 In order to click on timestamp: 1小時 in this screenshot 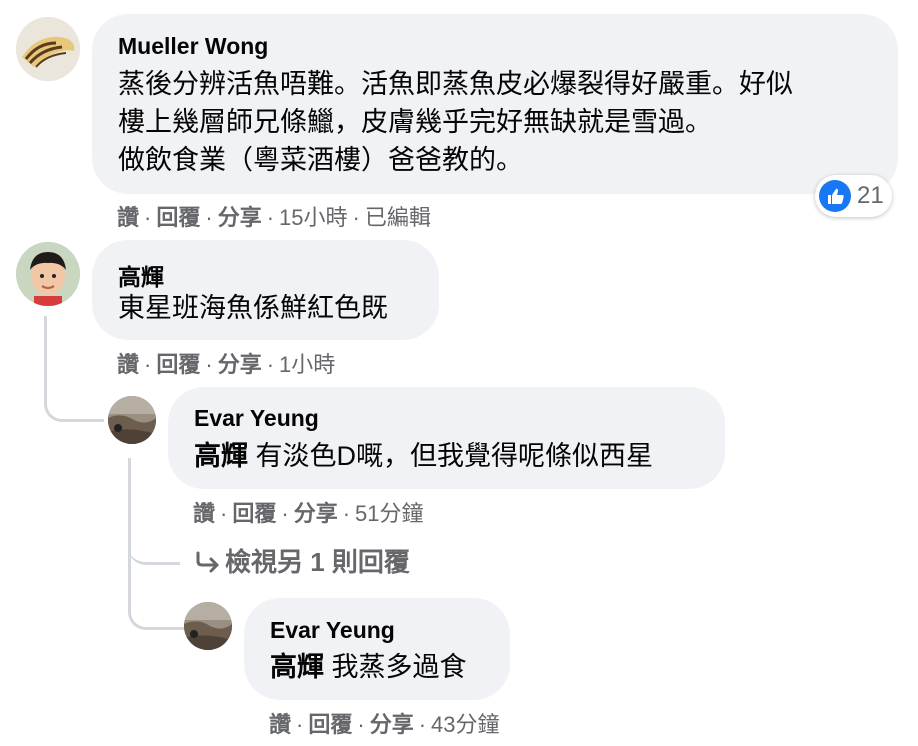, I will do `click(307, 364)`.